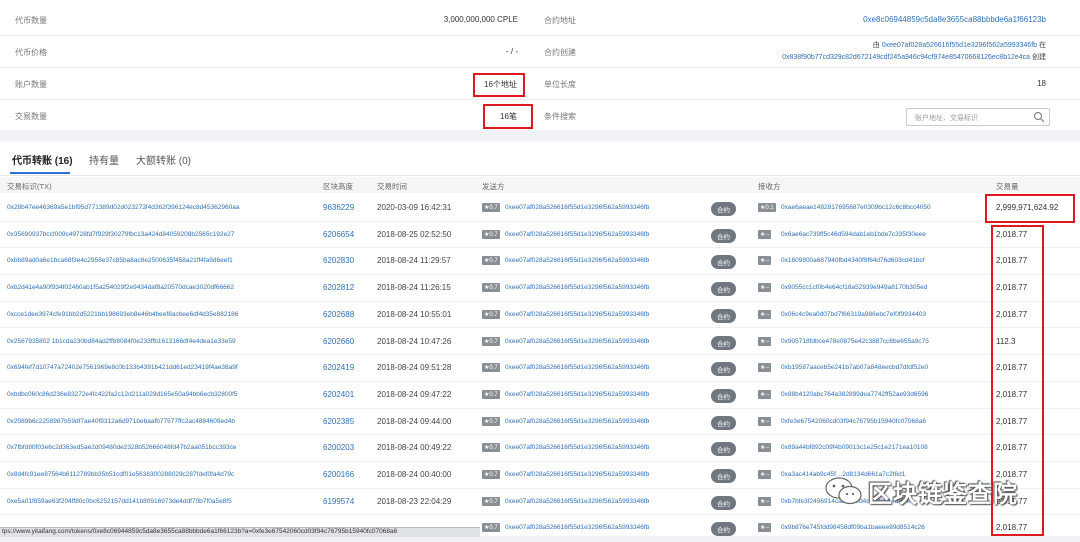  I want to click on tx-time: 2018-08-24 09:51:28, so click(414, 368).